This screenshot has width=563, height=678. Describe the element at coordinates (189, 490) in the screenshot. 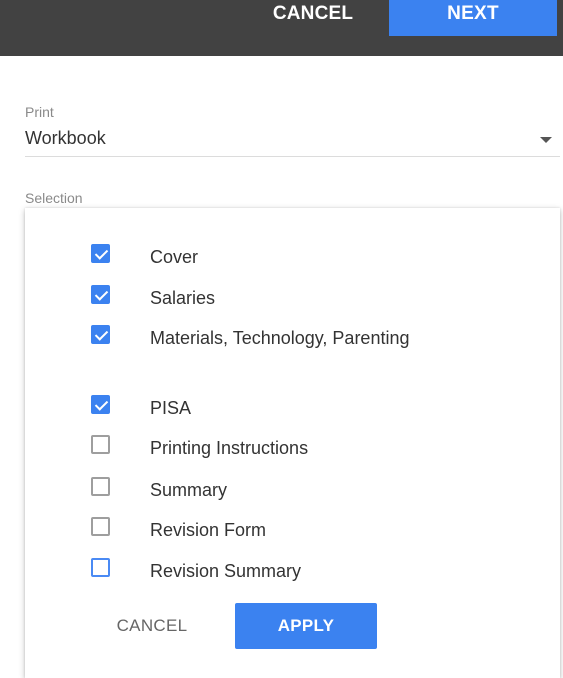

I see `option-label: Summary` at that location.